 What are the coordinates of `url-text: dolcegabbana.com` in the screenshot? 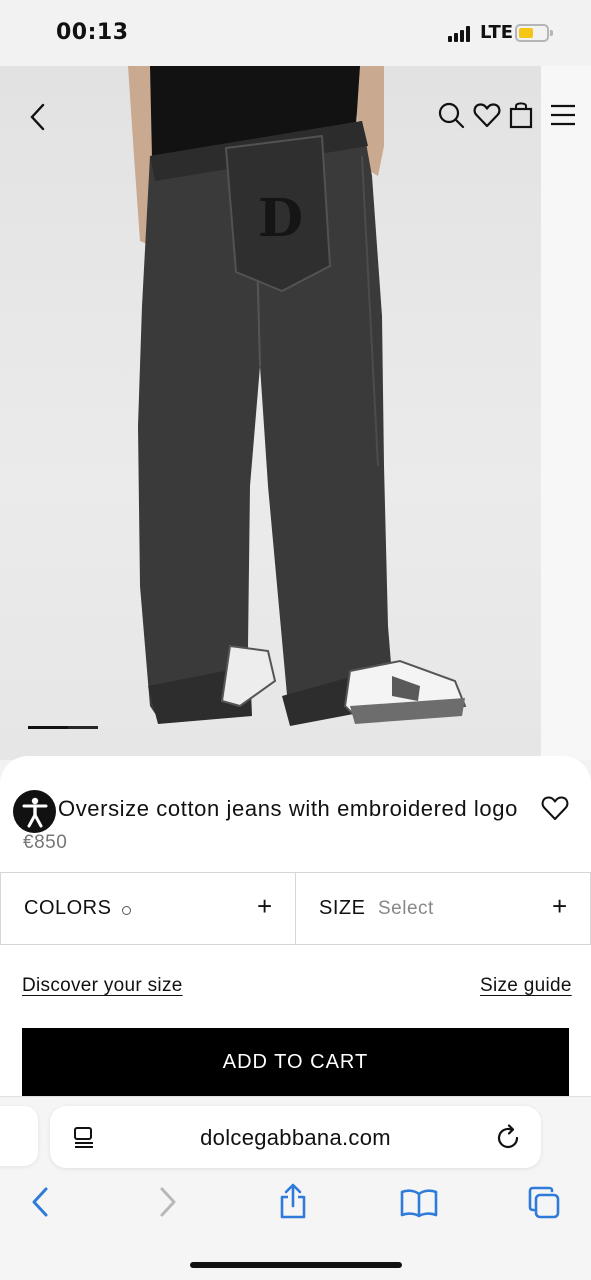 It's located at (295, 1137).